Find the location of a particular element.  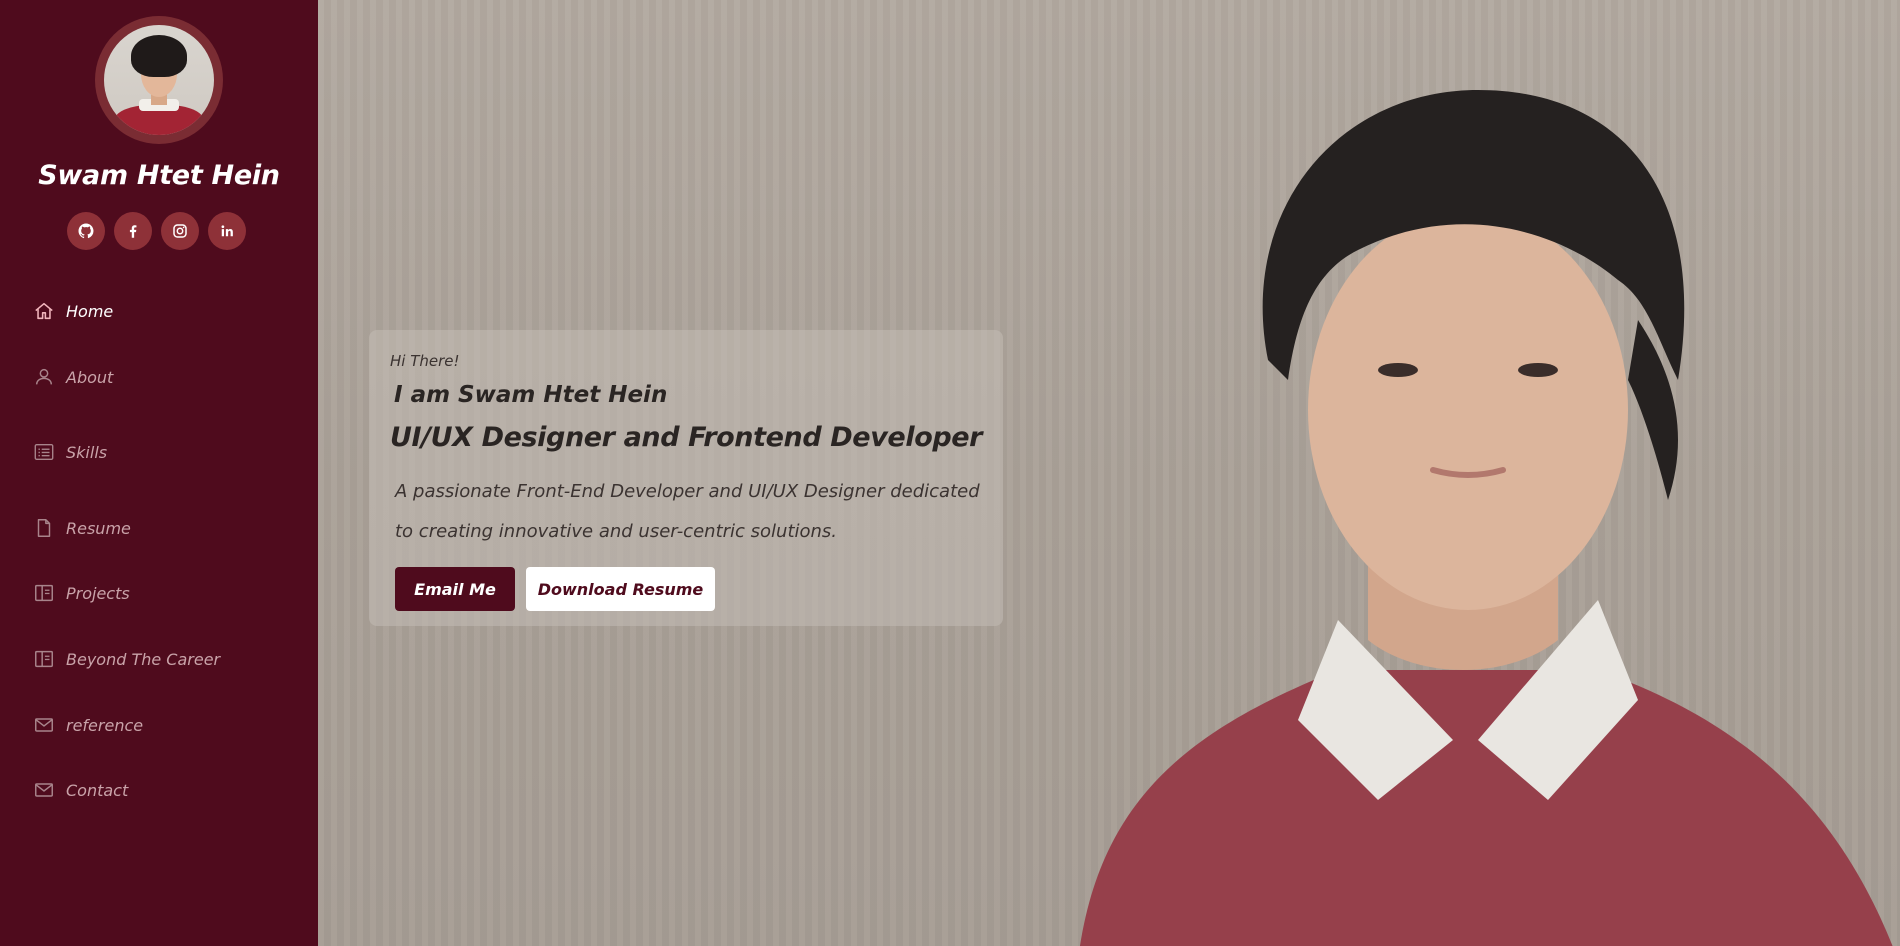

instagram-icon is located at coordinates (180, 231).